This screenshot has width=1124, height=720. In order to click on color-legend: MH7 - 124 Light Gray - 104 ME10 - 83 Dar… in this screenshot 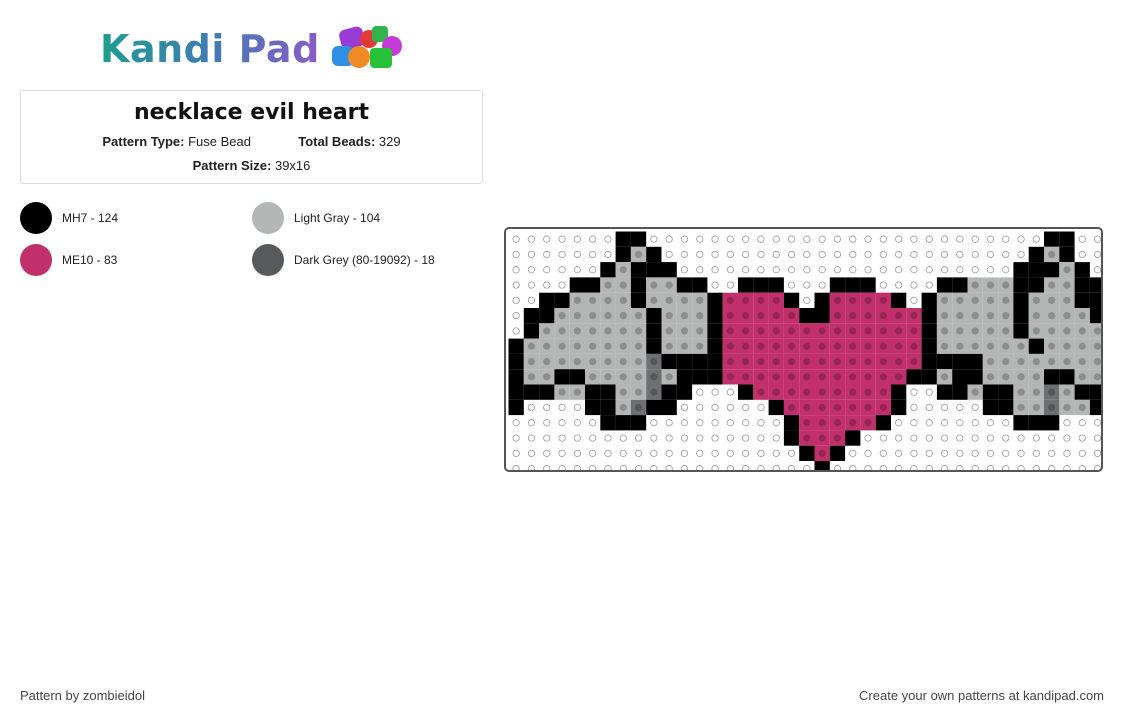, I will do `click(250, 242)`.